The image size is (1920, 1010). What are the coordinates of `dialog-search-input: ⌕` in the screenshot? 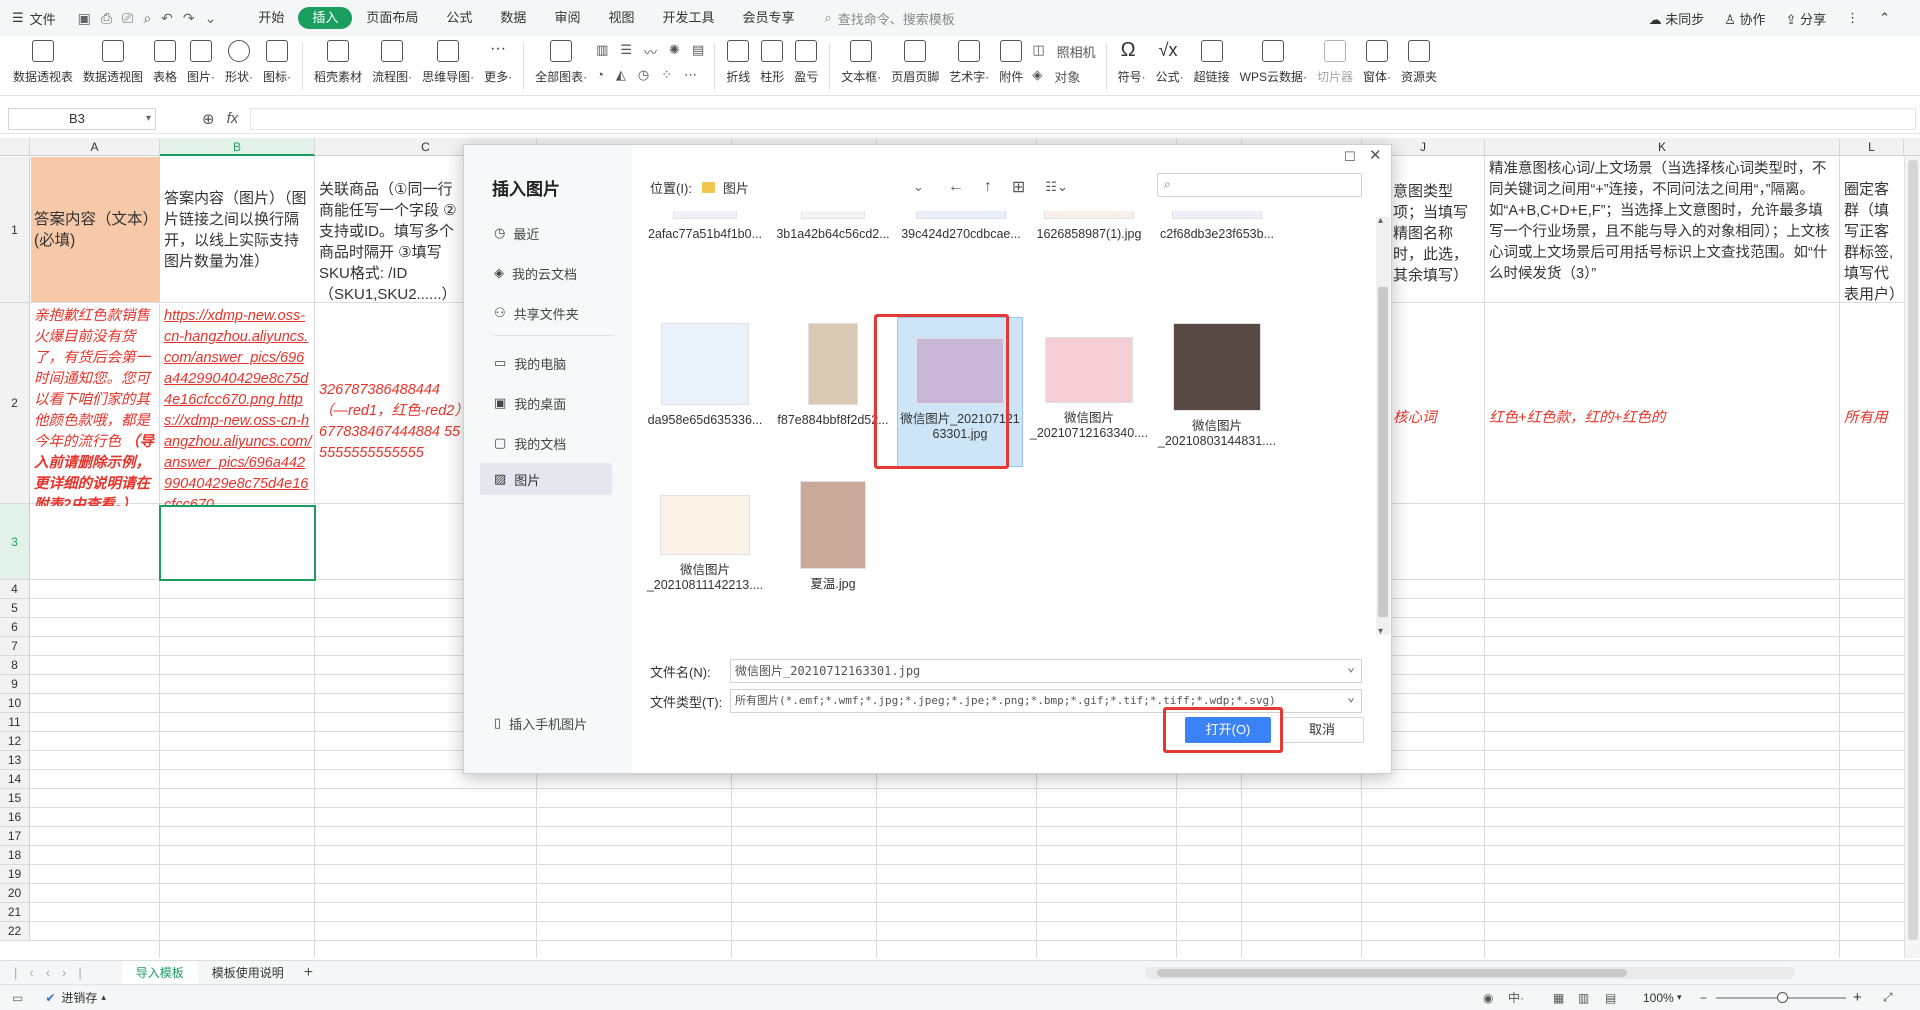 It's located at (1259, 185).